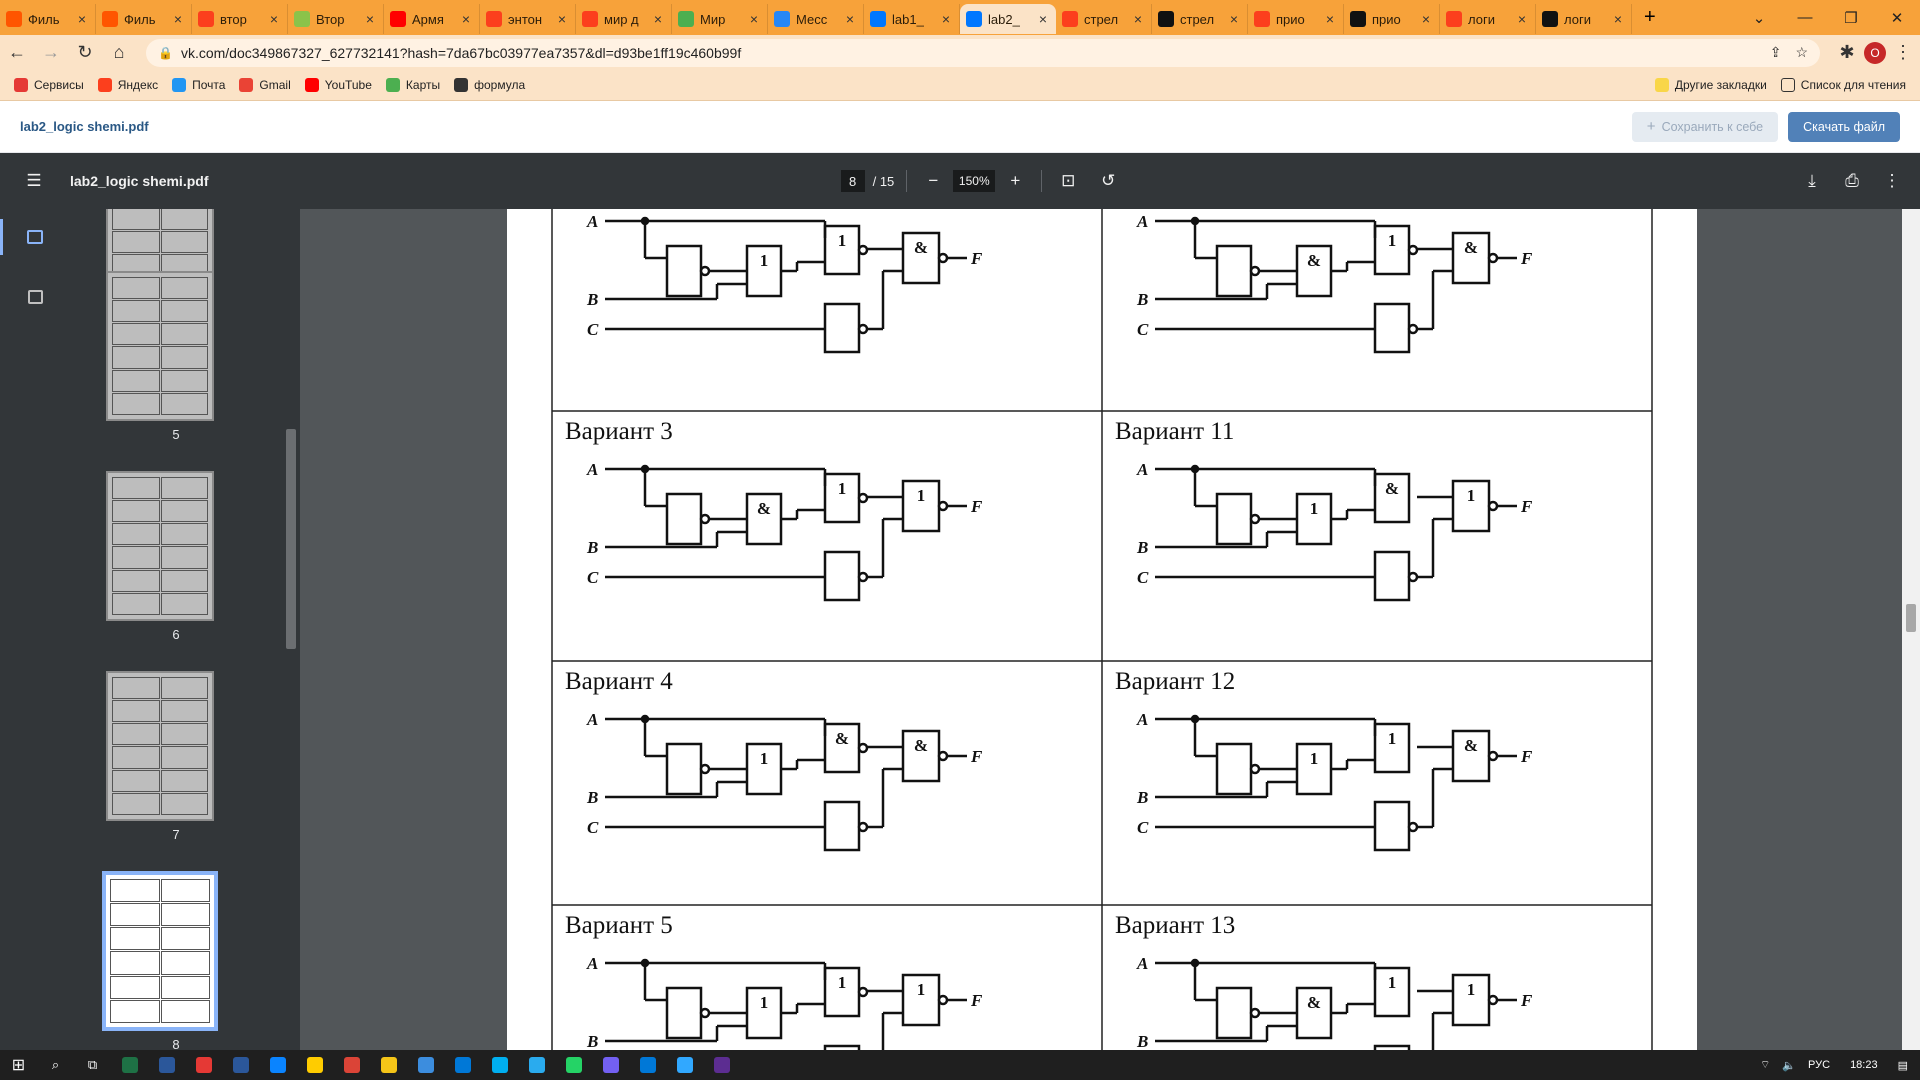  What do you see at coordinates (92, 1065) in the screenshot?
I see `task-view-icon: ⧉` at bounding box center [92, 1065].